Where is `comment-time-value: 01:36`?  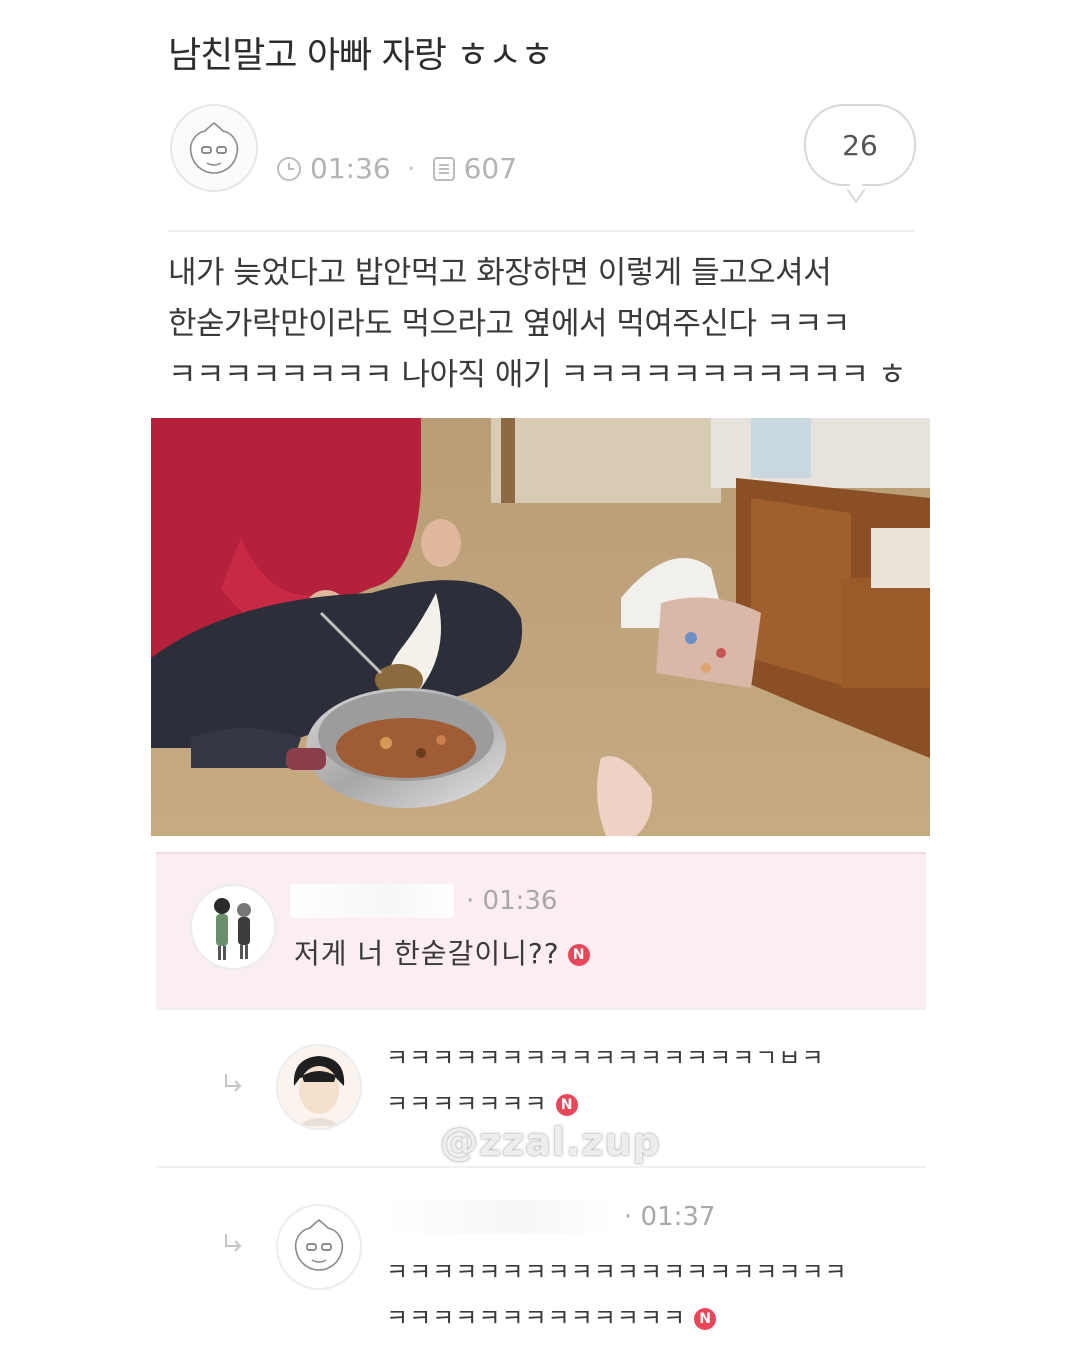 comment-time-value: 01:36 is located at coordinates (520, 901).